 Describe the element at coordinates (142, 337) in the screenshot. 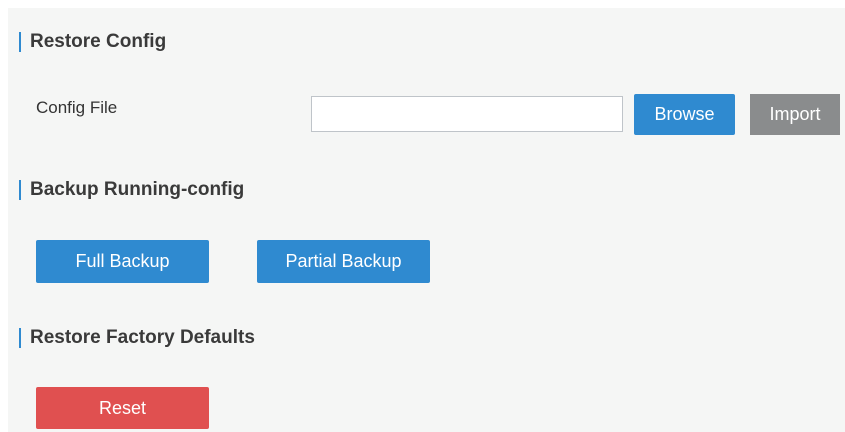

I see `factory-defaults-title: Restore Factory Defaults` at that location.